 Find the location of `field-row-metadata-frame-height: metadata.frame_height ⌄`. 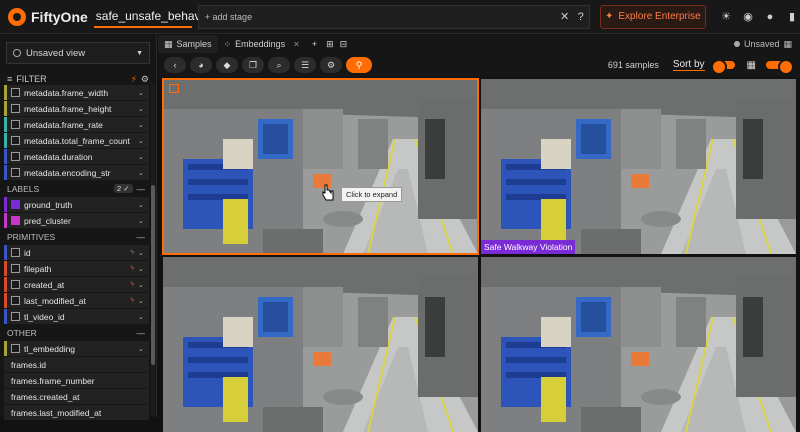

field-row-metadata-frame-height: metadata.frame_height ⌄ is located at coordinates (76, 108).